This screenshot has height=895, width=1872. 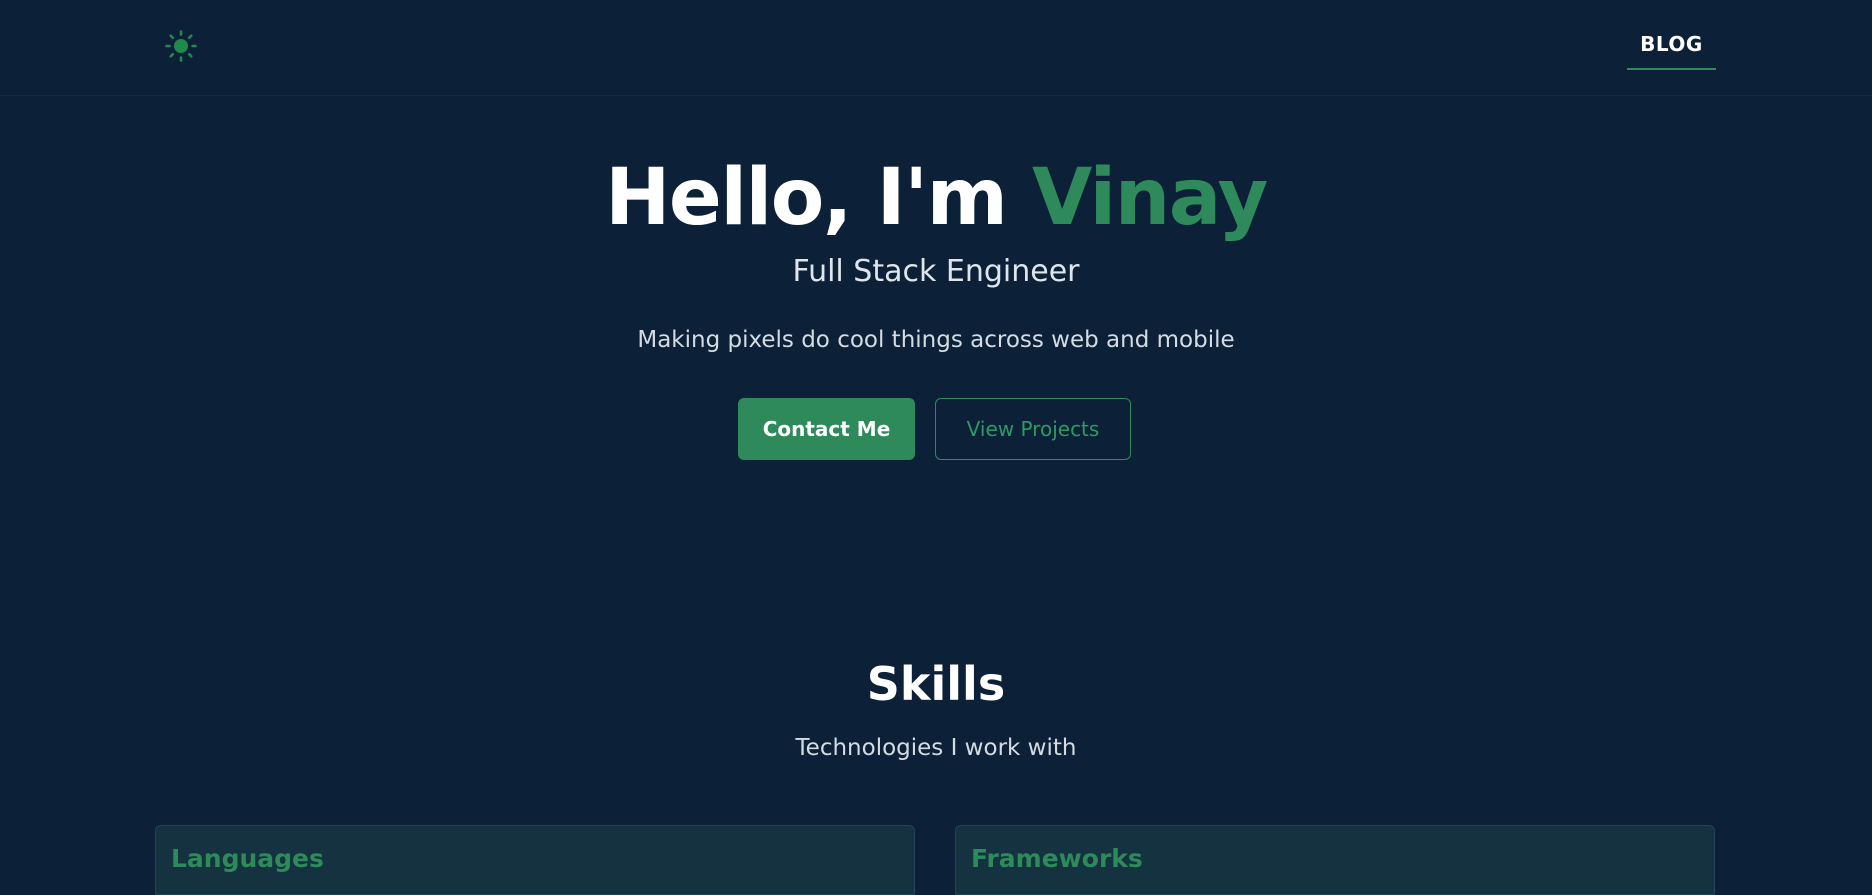 What do you see at coordinates (818, 198) in the screenshot?
I see `hero-greeting: Hello, I'm` at bounding box center [818, 198].